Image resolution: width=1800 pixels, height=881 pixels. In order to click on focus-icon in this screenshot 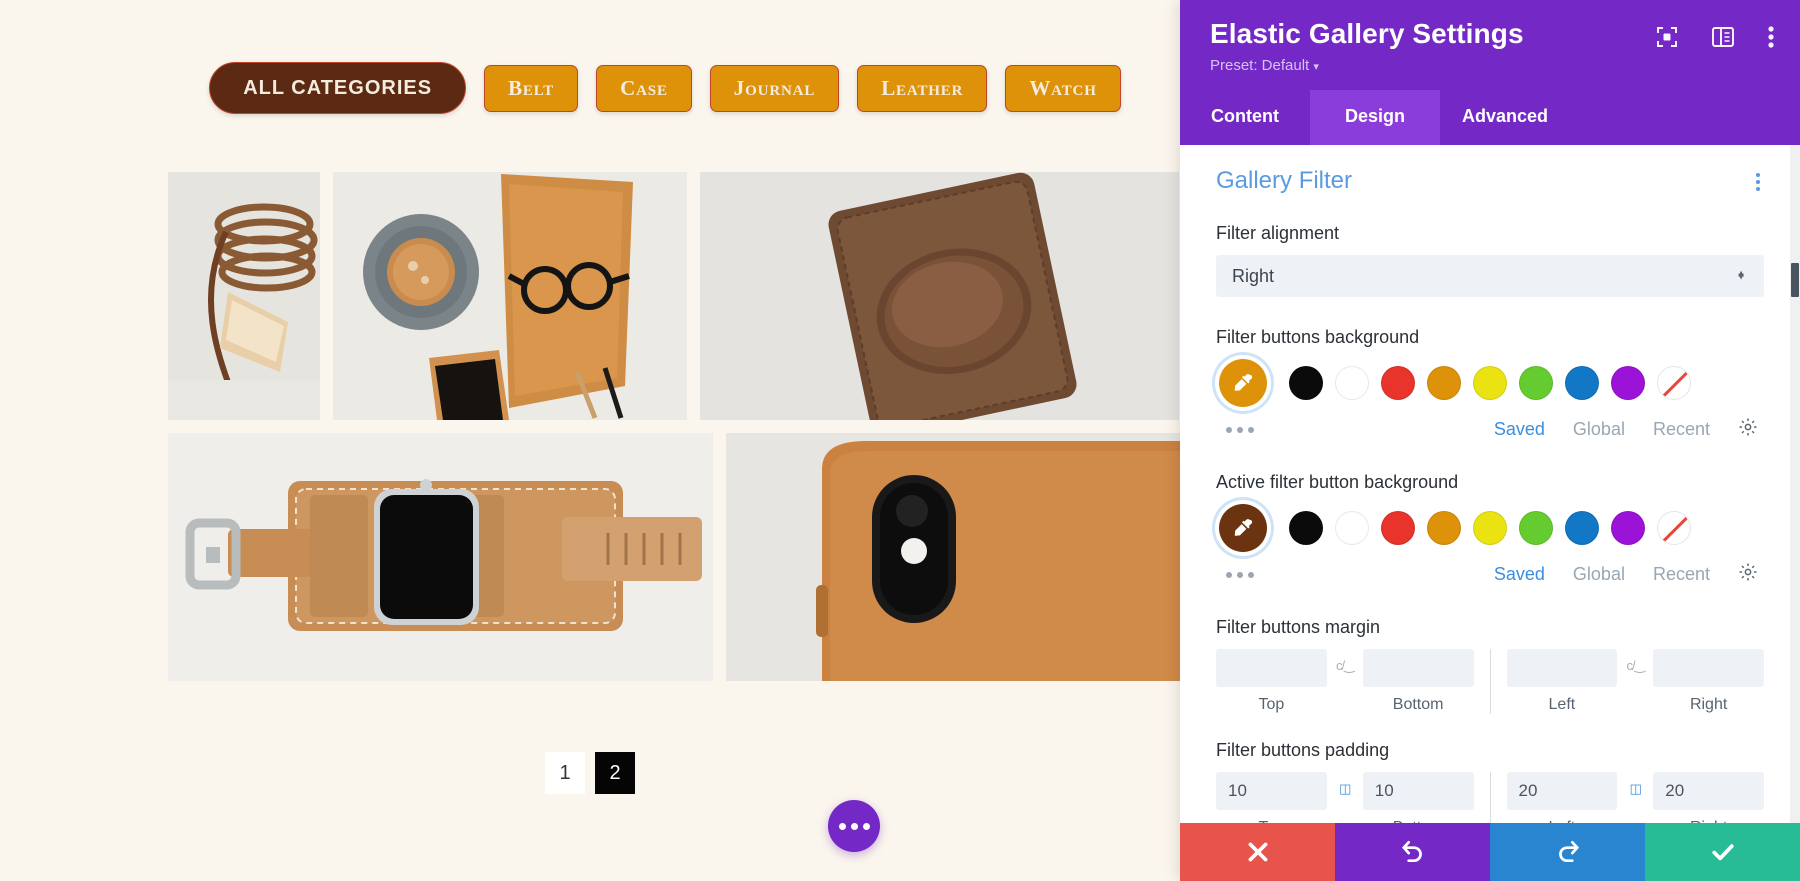, I will do `click(1667, 37)`.